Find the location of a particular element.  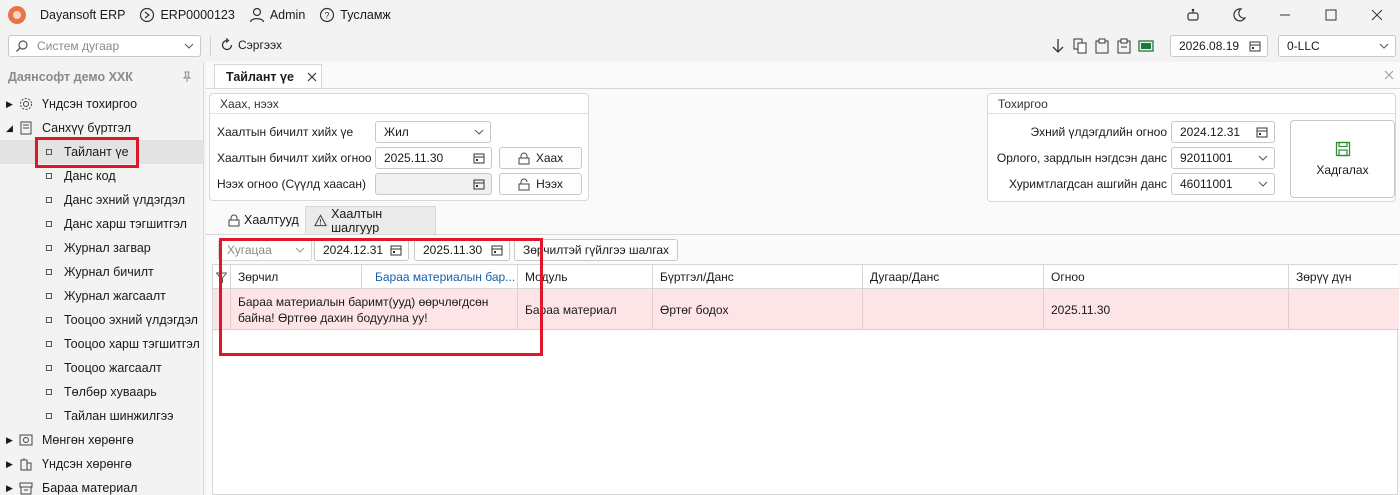

column-header-date: Огноо is located at coordinates (1166, 277).